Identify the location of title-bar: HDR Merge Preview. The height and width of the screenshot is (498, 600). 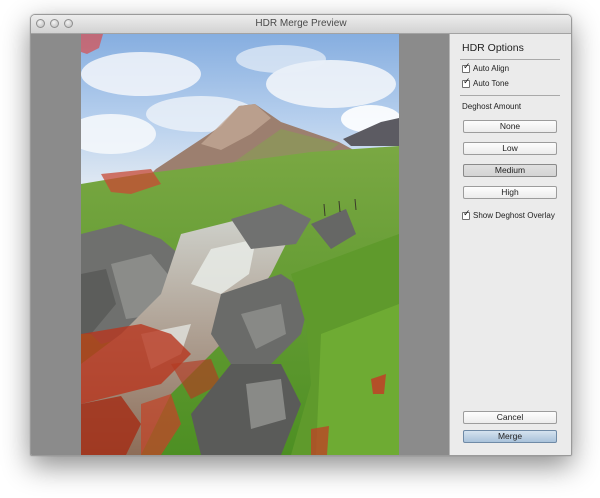
(301, 24).